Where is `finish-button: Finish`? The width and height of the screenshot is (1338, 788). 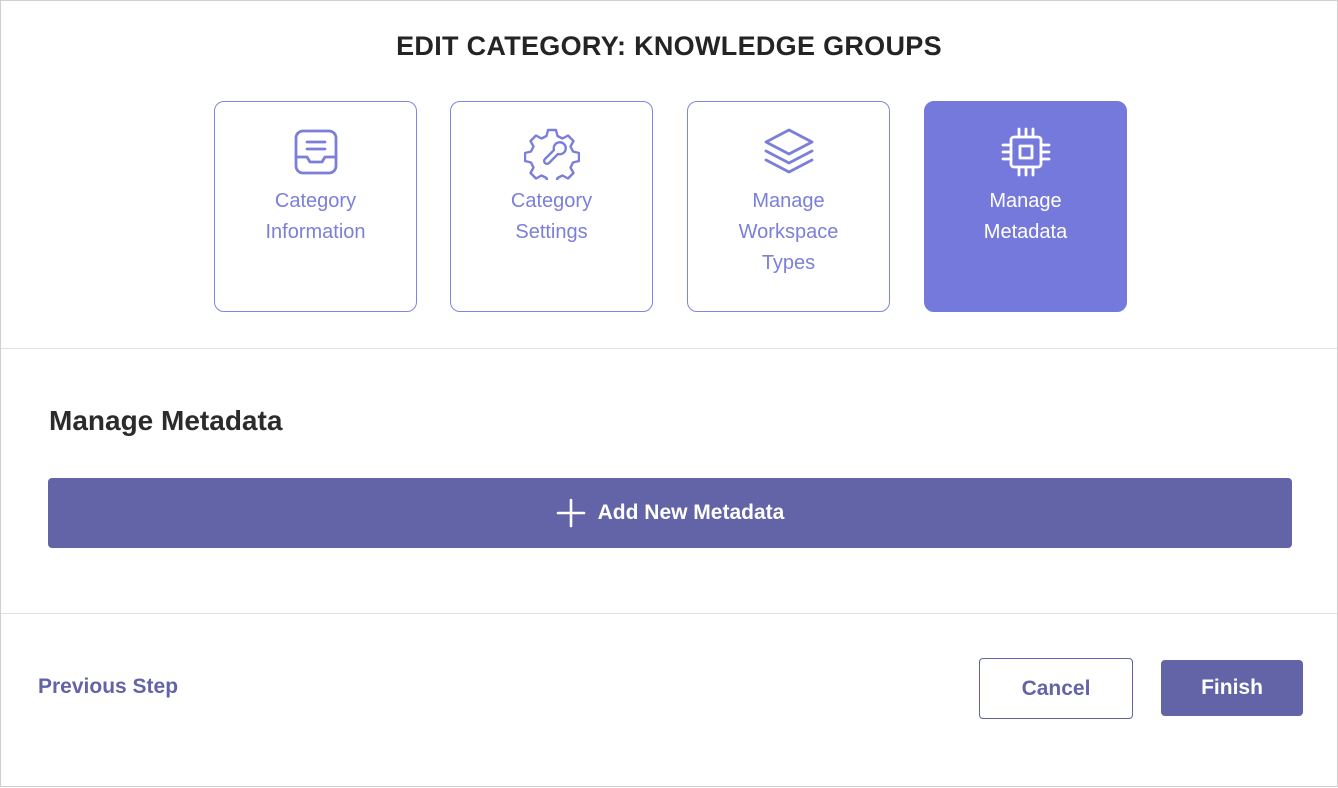
finish-button: Finish is located at coordinates (1232, 688).